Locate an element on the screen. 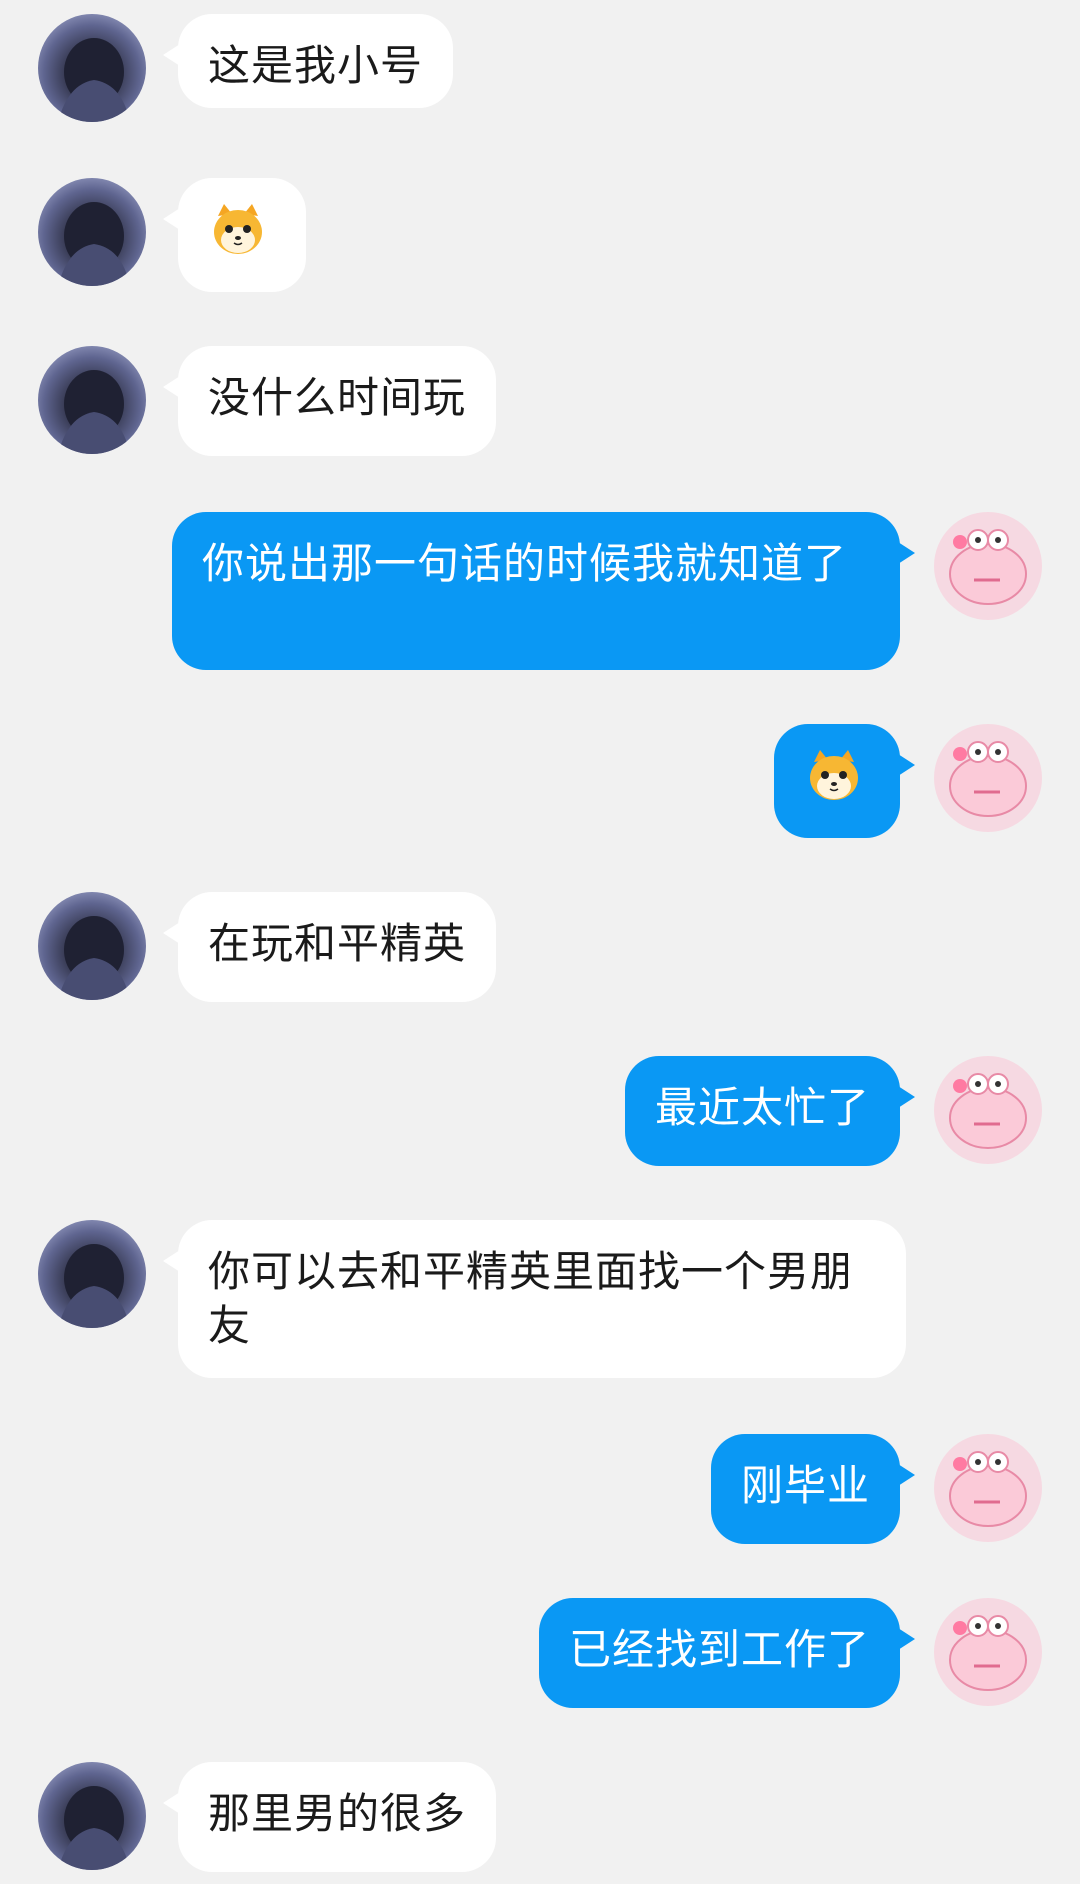 The width and height of the screenshot is (1080, 1884). message-bubble: 那里男的很多 is located at coordinates (329, 1817).